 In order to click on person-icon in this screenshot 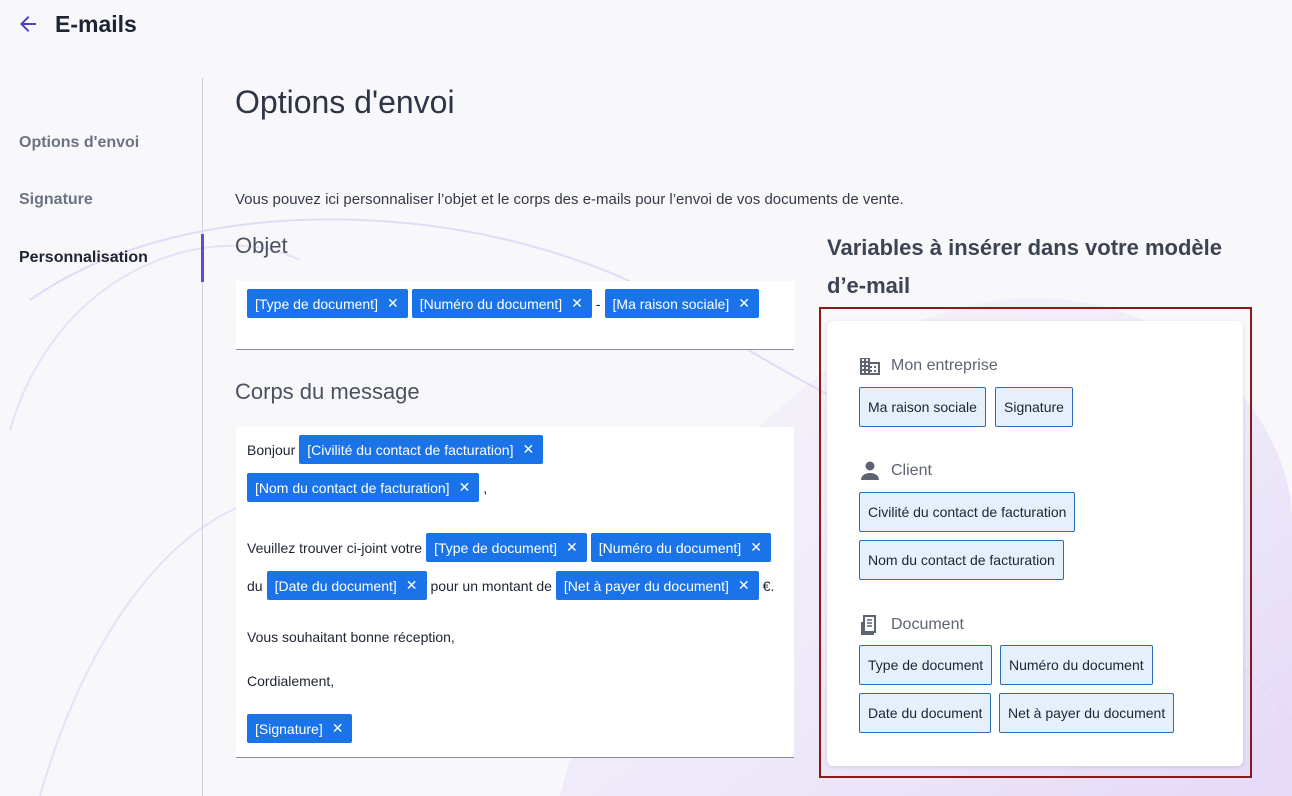, I will do `click(870, 470)`.